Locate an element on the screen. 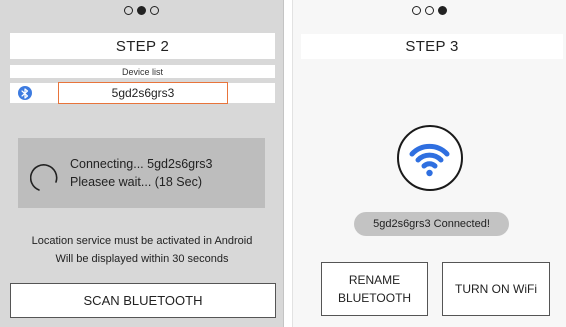 The image size is (566, 327). wait-line: Pleasee wait... (18 Sec) is located at coordinates (136, 182).